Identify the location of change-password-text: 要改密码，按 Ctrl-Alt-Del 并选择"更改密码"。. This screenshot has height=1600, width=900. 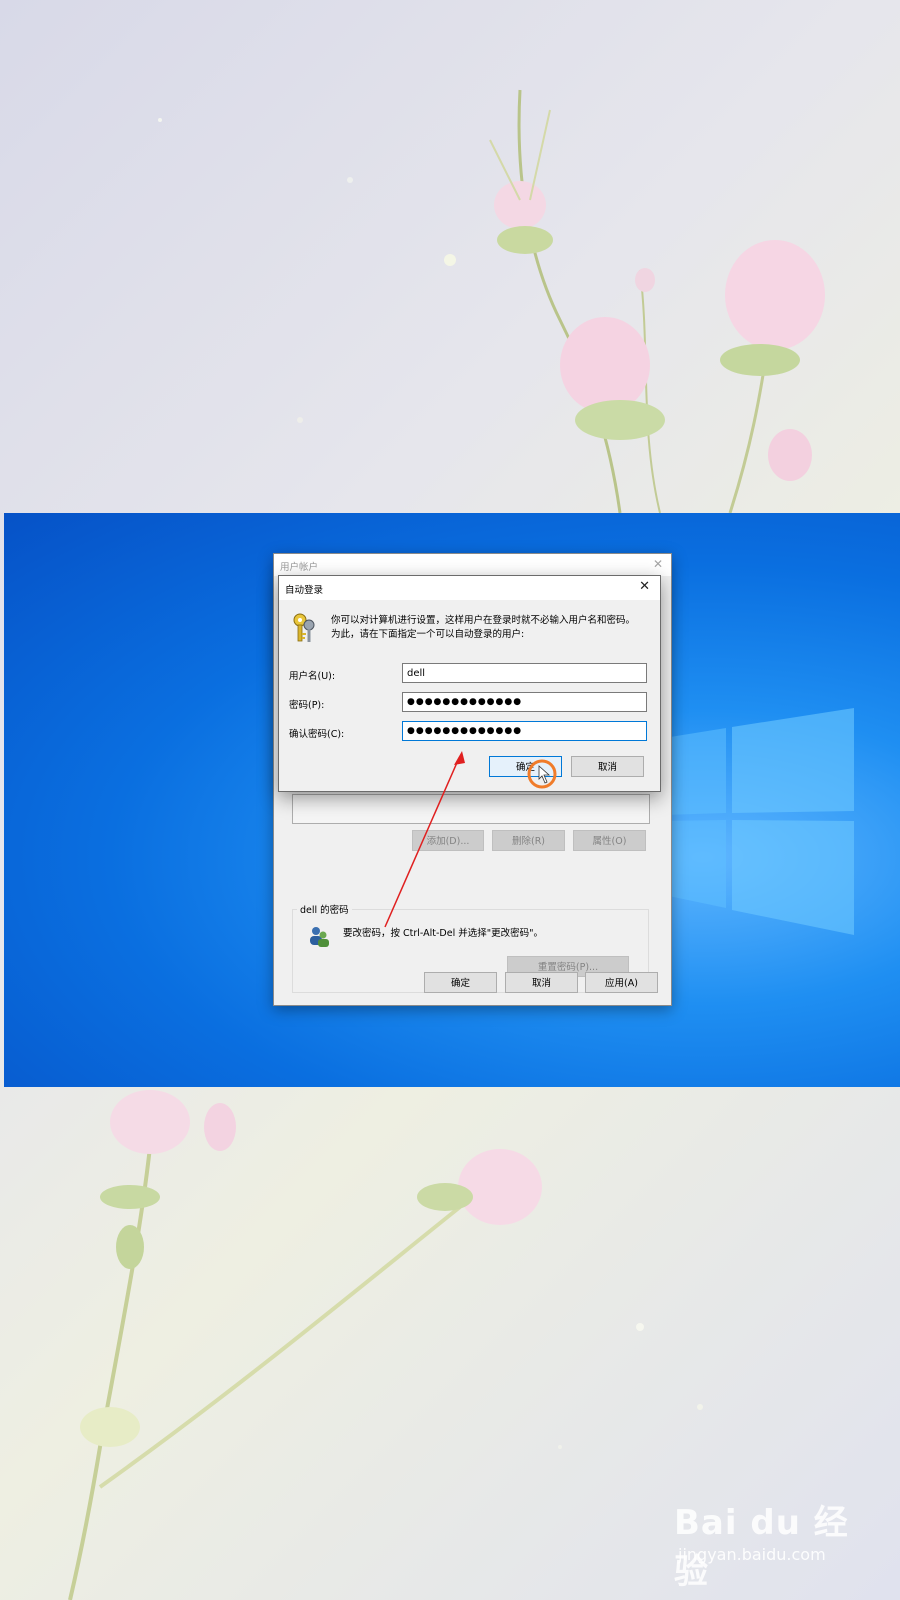
(443, 933).